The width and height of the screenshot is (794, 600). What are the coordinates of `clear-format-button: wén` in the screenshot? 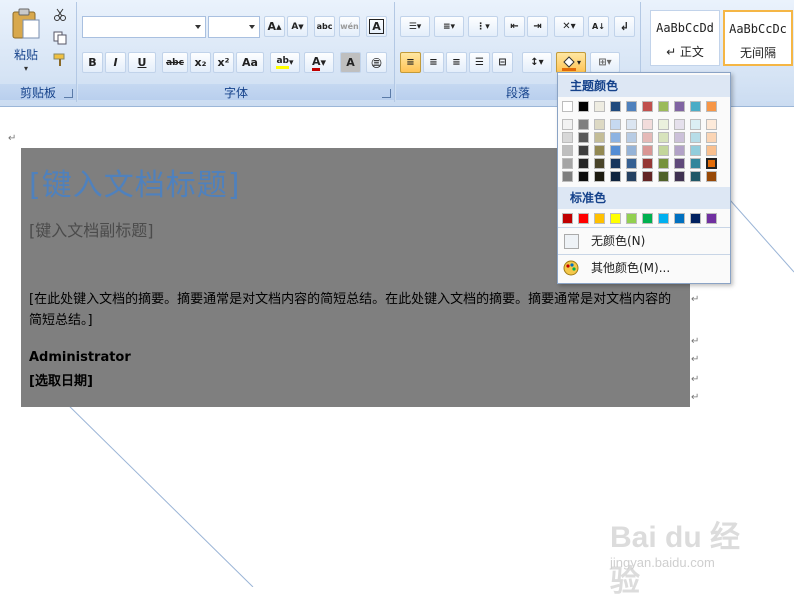 It's located at (349, 26).